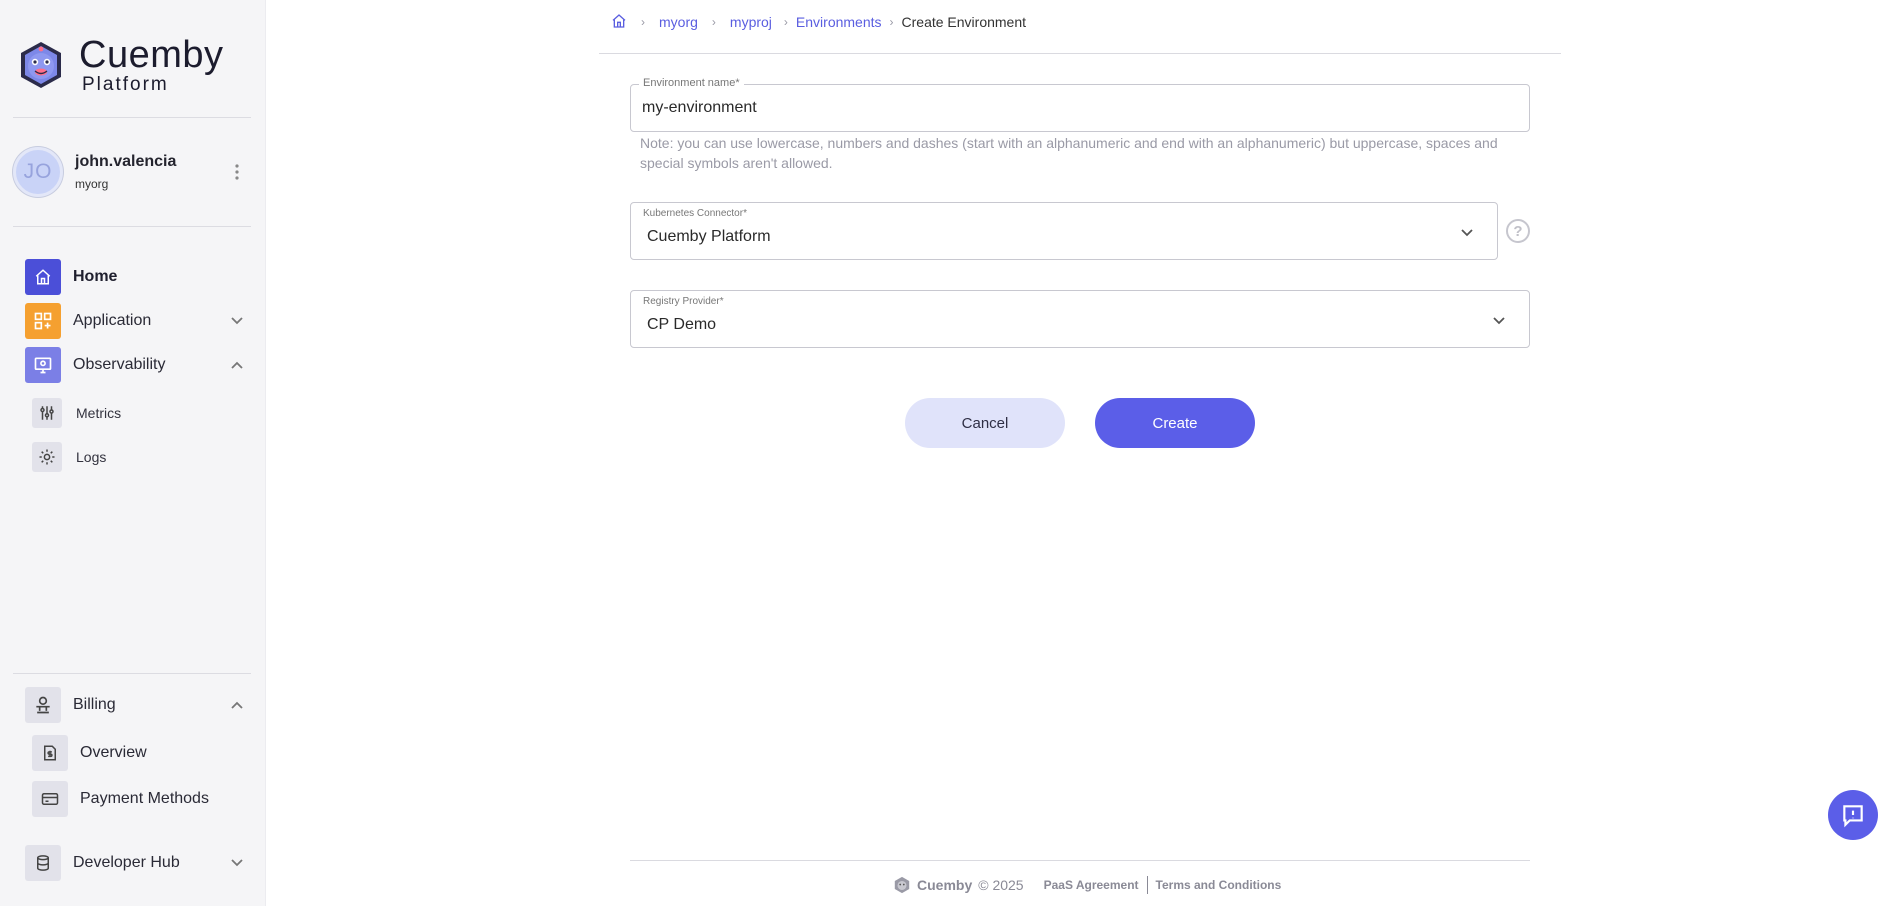 The height and width of the screenshot is (906, 1892). I want to click on registry-provider-value: CP Demo, so click(682, 324).